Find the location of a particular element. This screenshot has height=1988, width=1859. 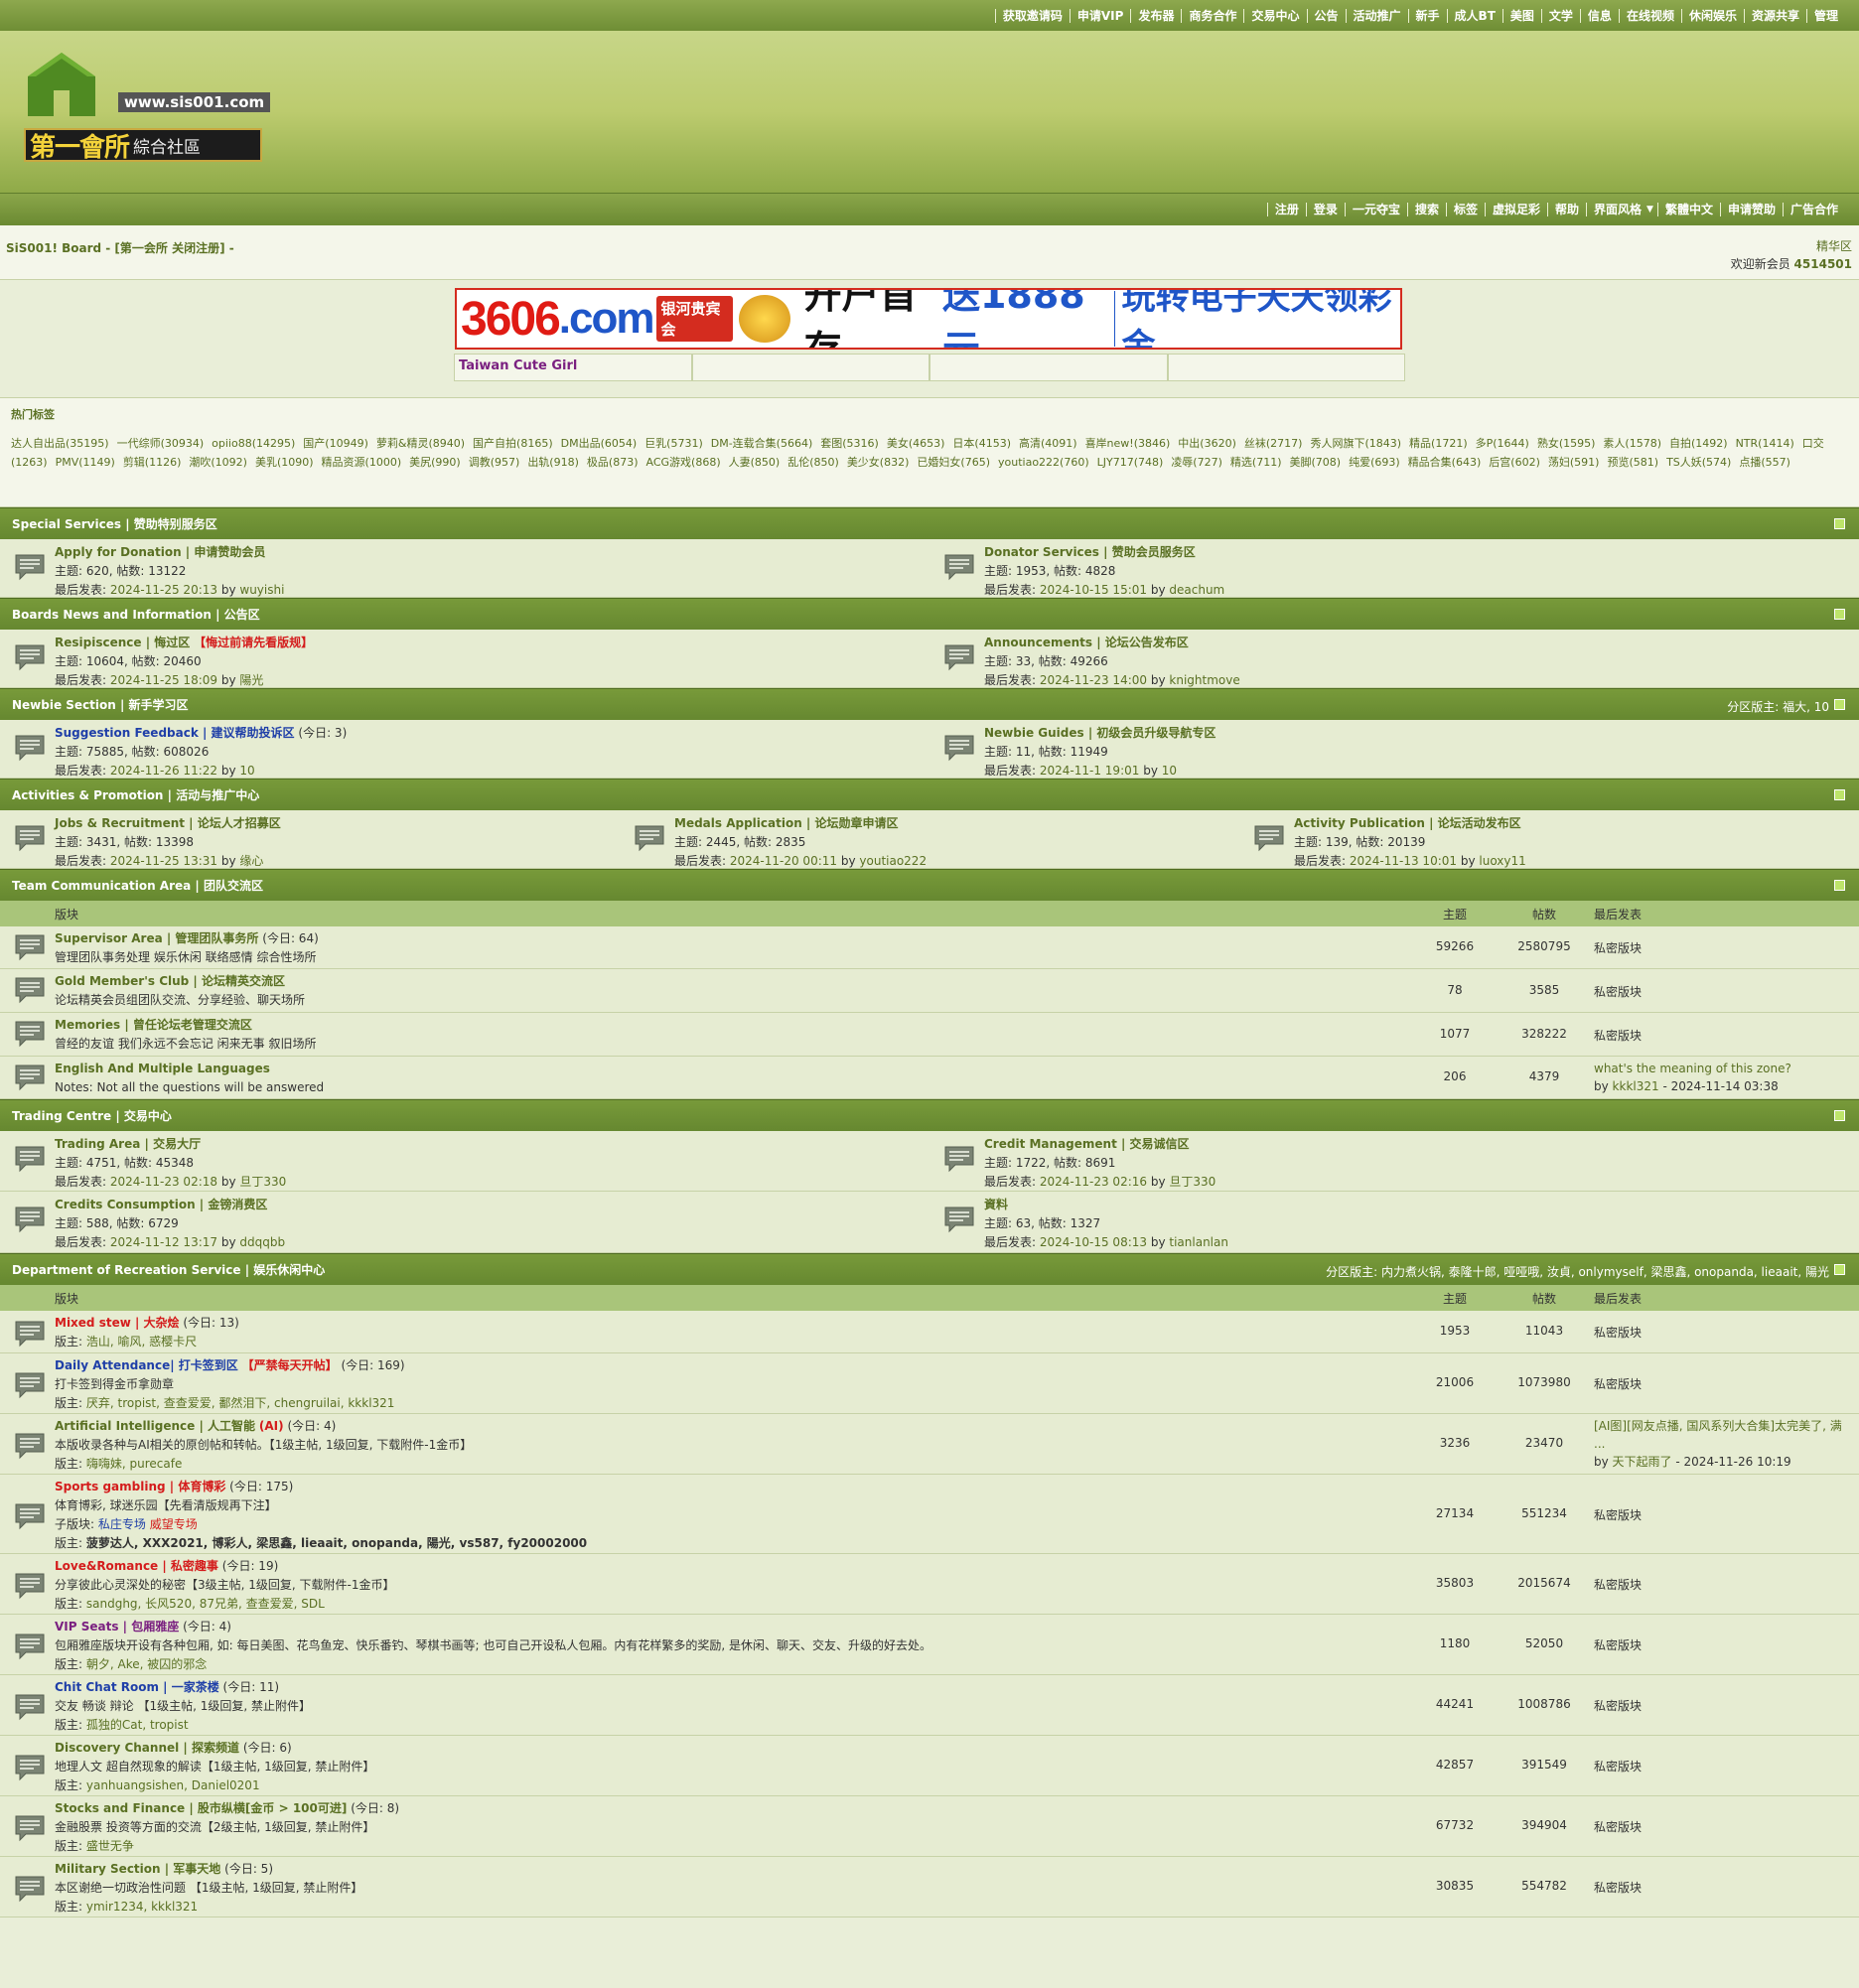

category-moderators: 分区版主: 福大, 10 is located at coordinates (1778, 706).